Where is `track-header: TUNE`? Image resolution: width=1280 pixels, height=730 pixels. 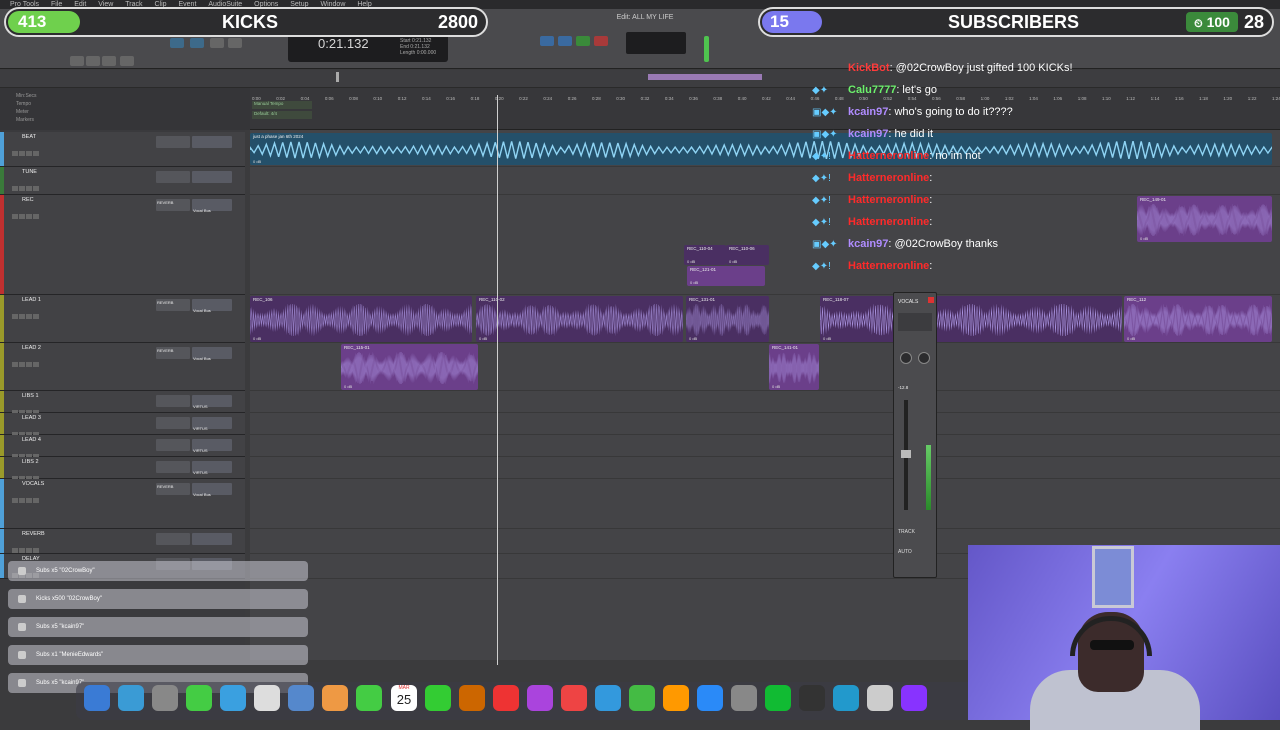
track-header: TUNE is located at coordinates (122, 181).